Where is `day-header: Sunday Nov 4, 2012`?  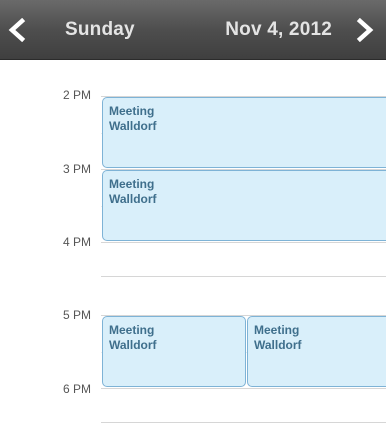
day-header: Sunday Nov 4, 2012 is located at coordinates (193, 30).